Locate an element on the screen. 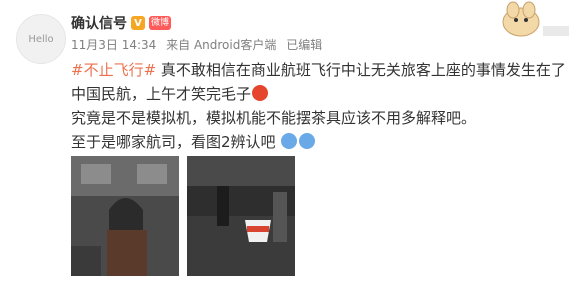 The width and height of the screenshot is (583, 285). post-header: 确认信号 V 微博 11月3日 14:34 来自 Android客户端 已编辑 is located at coordinates (199, 32).